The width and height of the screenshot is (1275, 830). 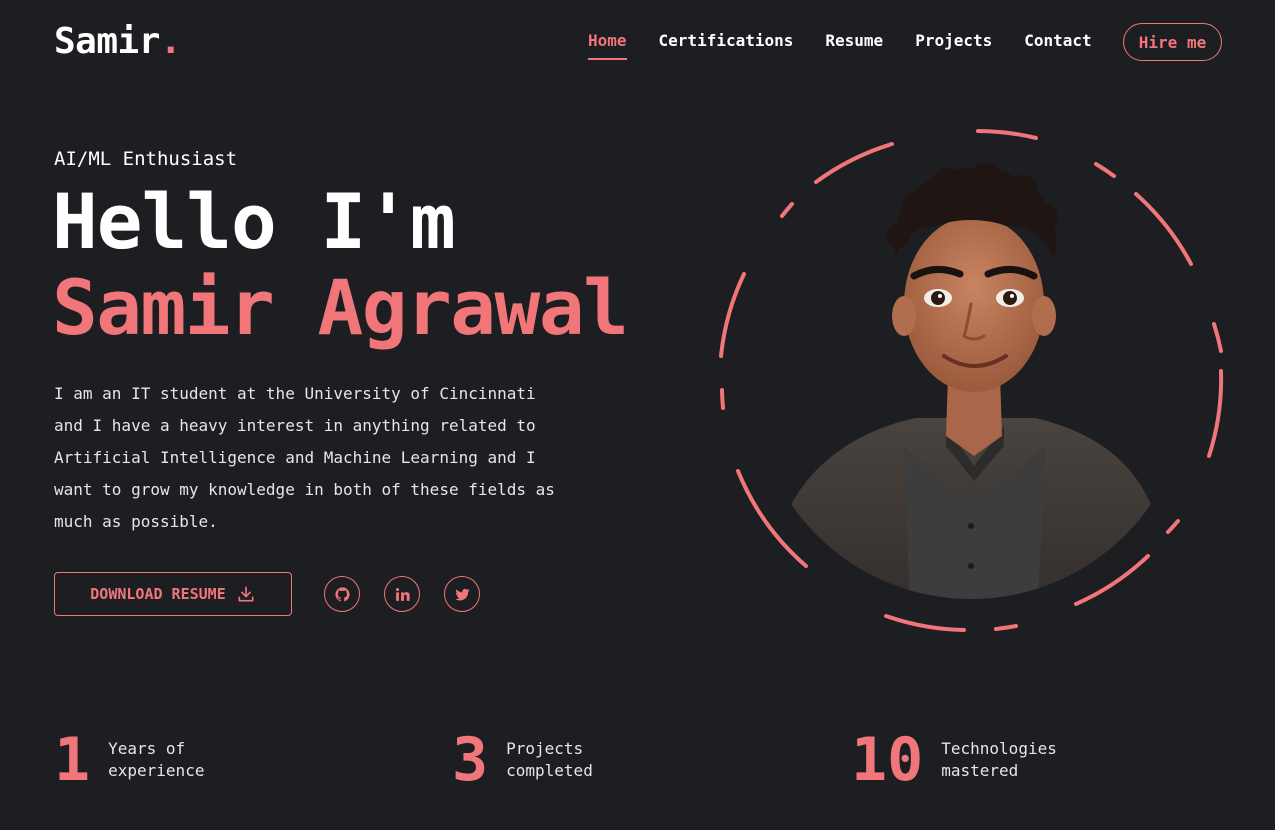 I want to click on github-link, so click(x=342, y=594).